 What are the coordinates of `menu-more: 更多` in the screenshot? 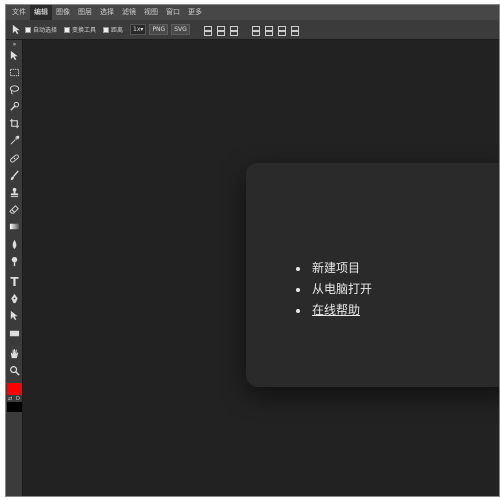 It's located at (195, 12).